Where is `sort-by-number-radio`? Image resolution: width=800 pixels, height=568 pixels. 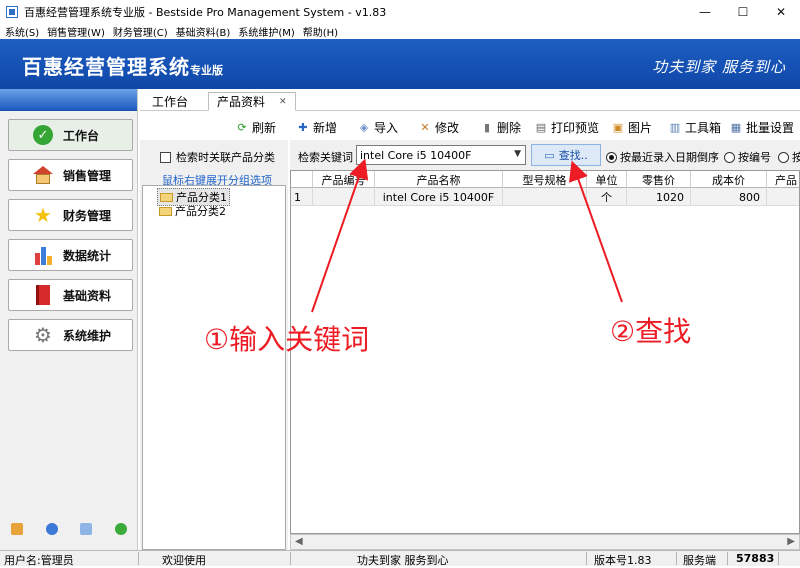 sort-by-number-radio is located at coordinates (729, 157).